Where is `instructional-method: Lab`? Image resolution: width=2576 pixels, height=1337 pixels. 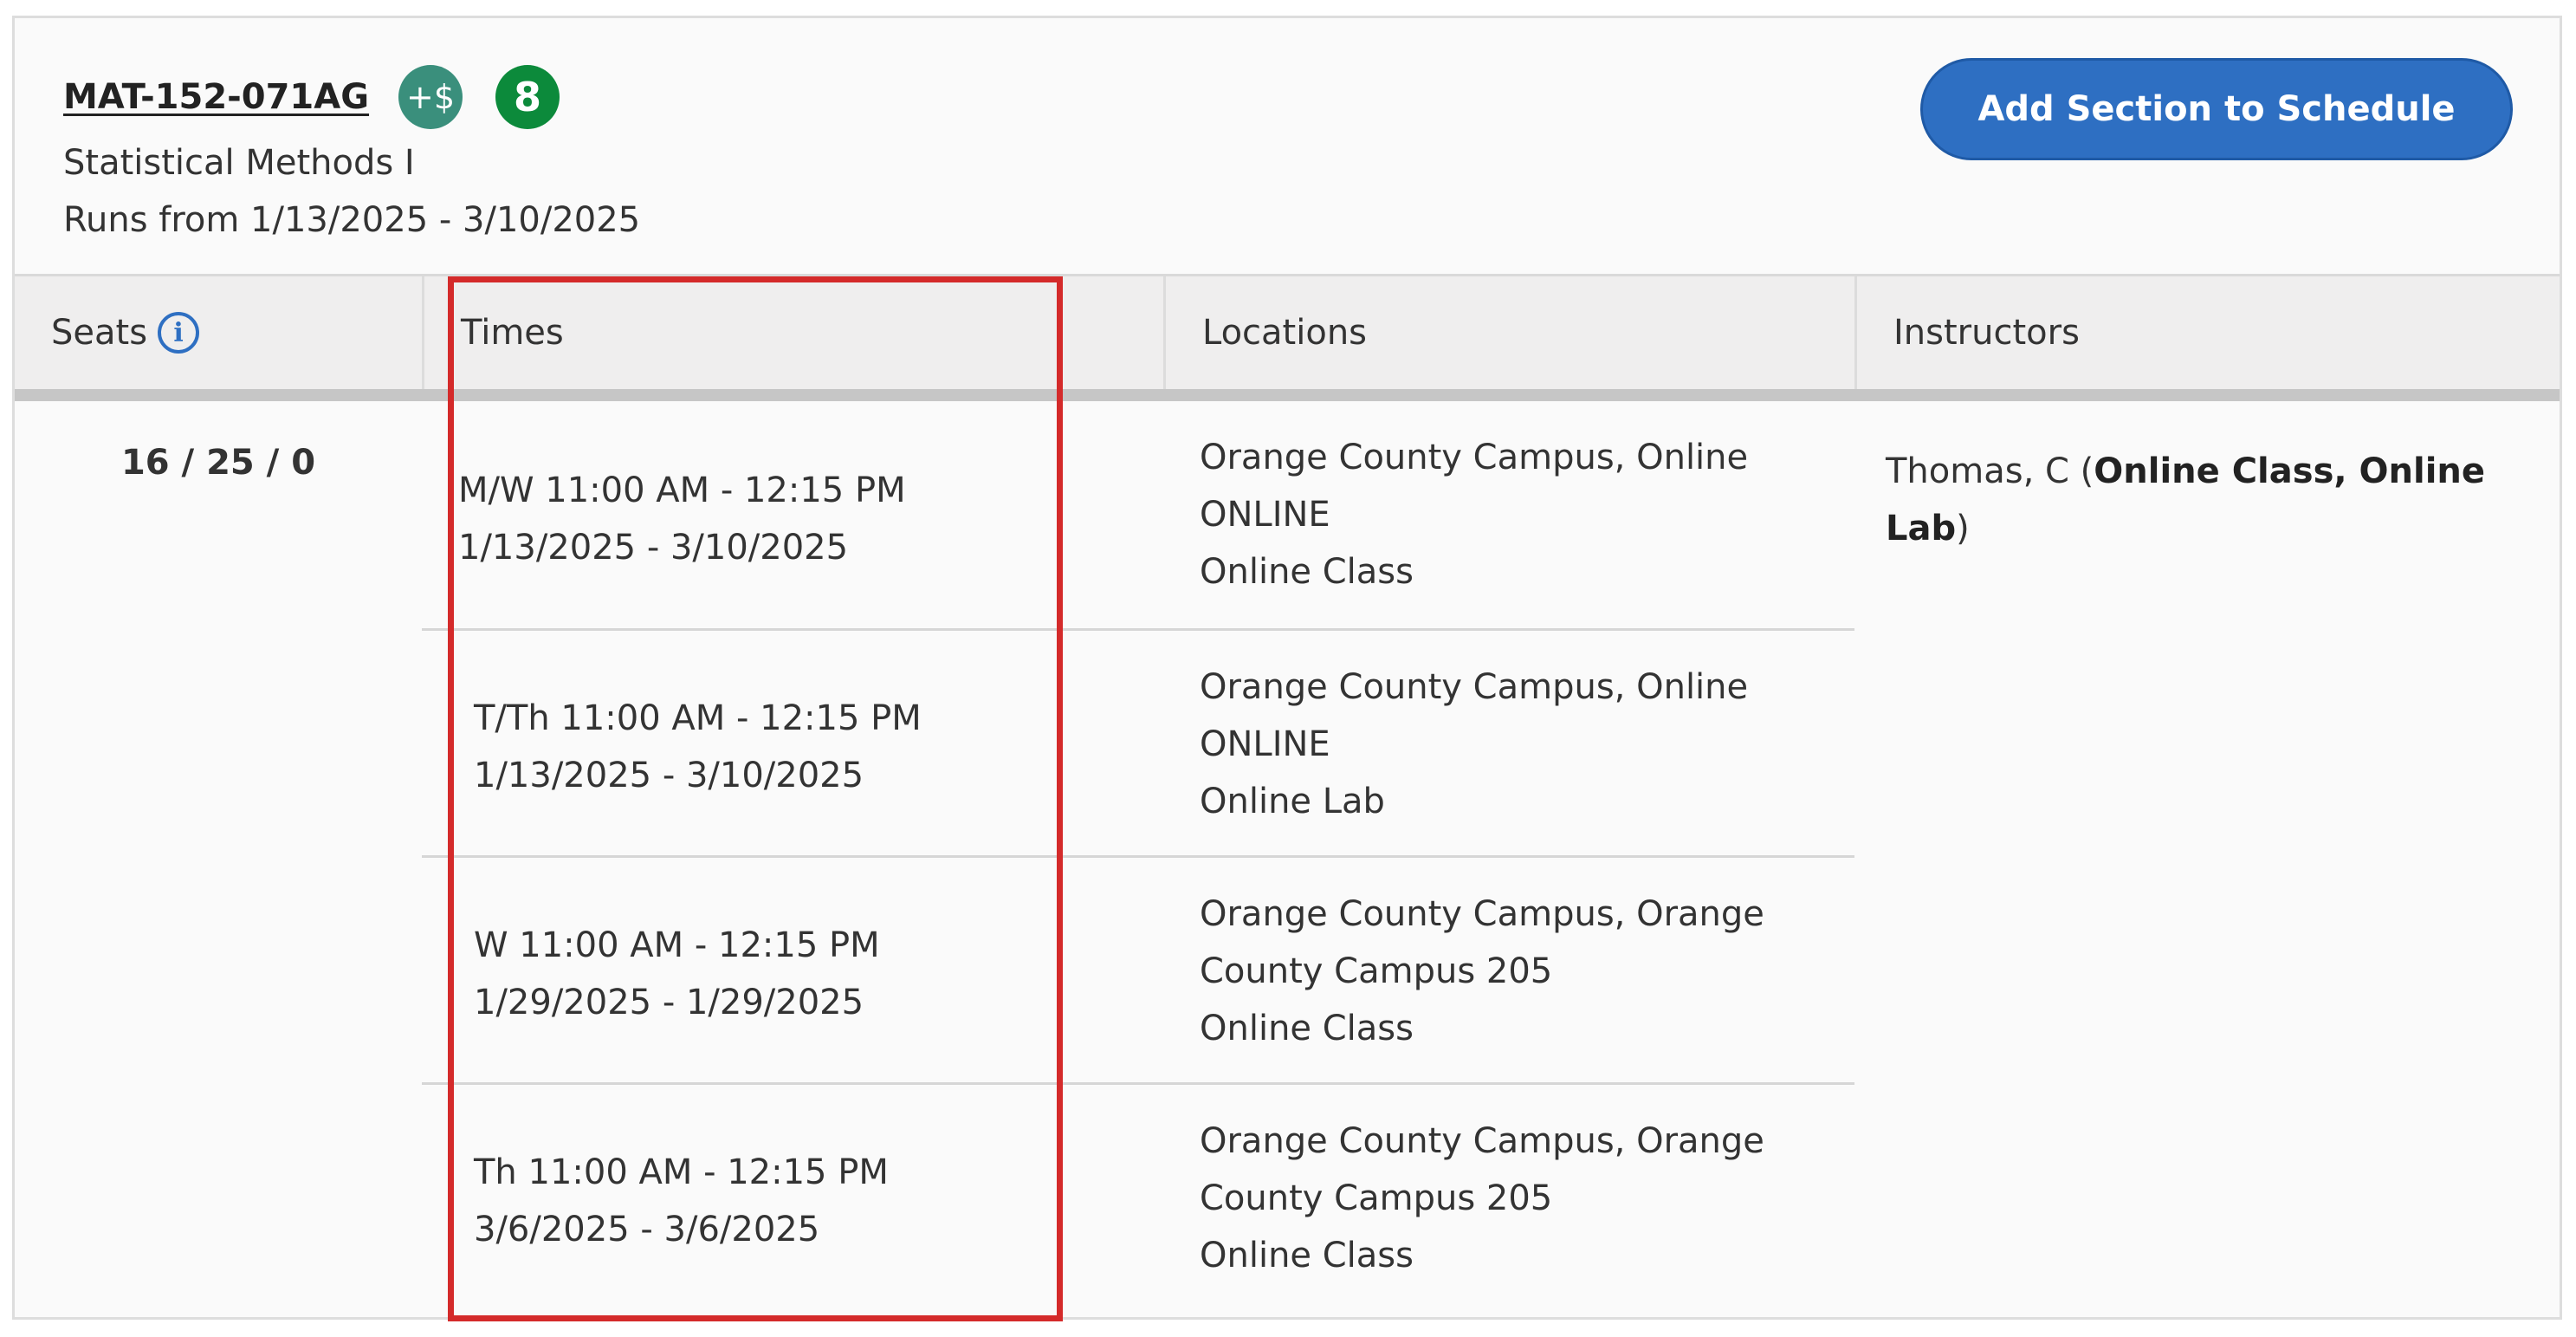
instructional-method: Lab is located at coordinates (1922, 528).